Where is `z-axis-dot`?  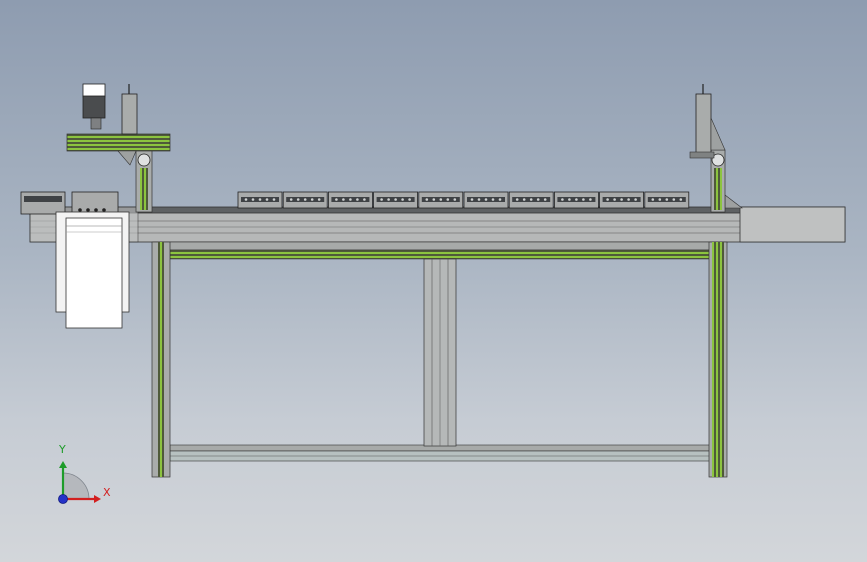 z-axis-dot is located at coordinates (63, 499).